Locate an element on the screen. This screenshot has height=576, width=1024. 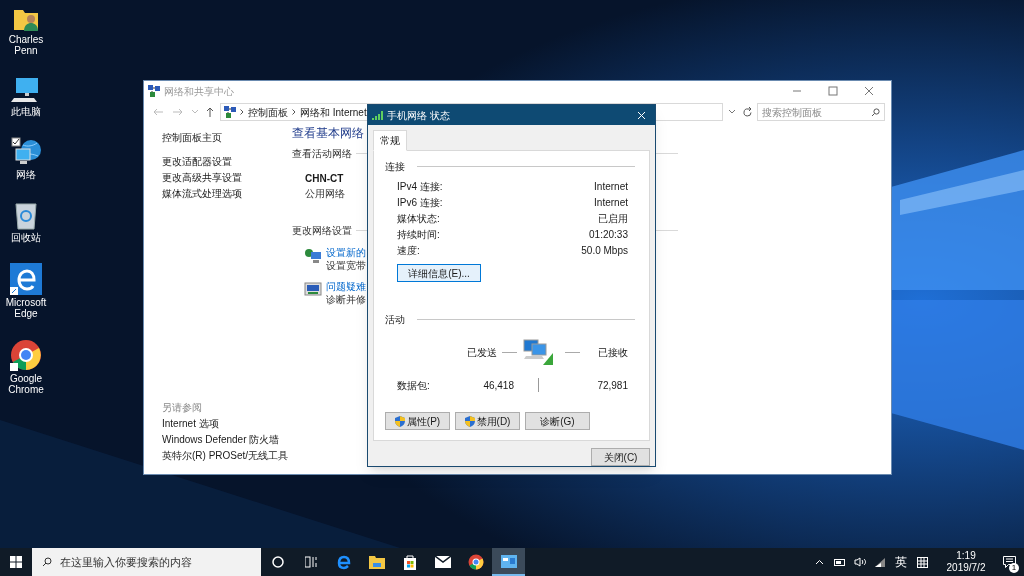
task-description: 诊断并修 is located at coordinates (346, 299).